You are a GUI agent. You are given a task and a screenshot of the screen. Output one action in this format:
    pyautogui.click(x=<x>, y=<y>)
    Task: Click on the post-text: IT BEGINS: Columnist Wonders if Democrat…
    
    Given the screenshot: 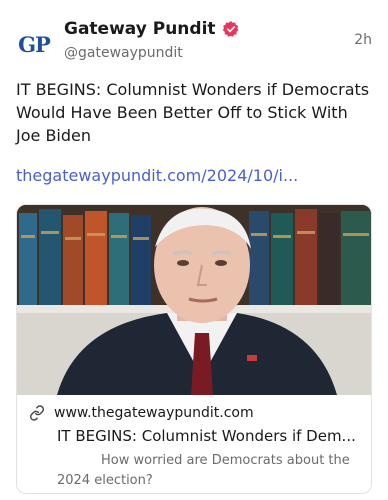 What is the action you would take?
    pyautogui.click(x=193, y=112)
    